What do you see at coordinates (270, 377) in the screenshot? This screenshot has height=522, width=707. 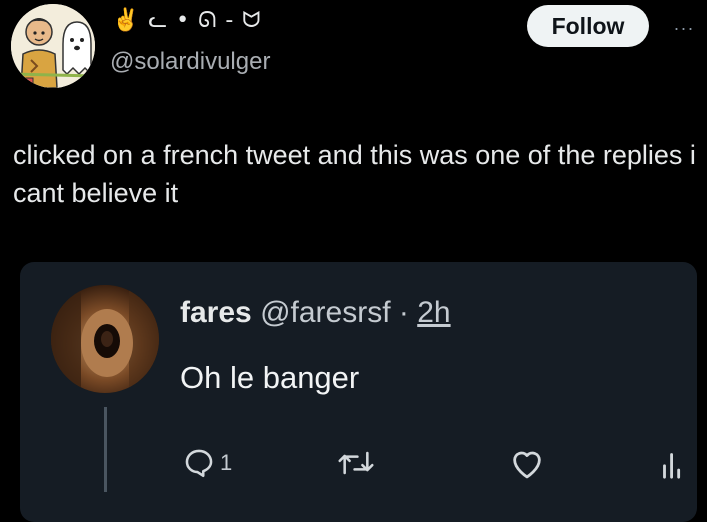 I see `reply-text: Oh le banger` at bounding box center [270, 377].